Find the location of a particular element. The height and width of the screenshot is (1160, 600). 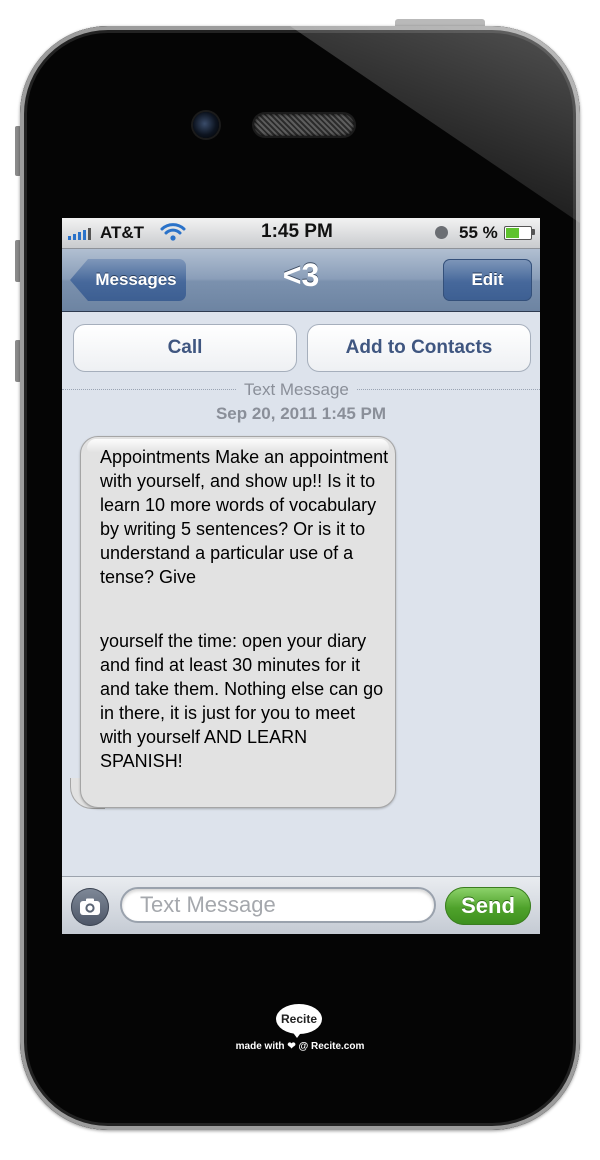

earpiece-speaker is located at coordinates (304, 125).